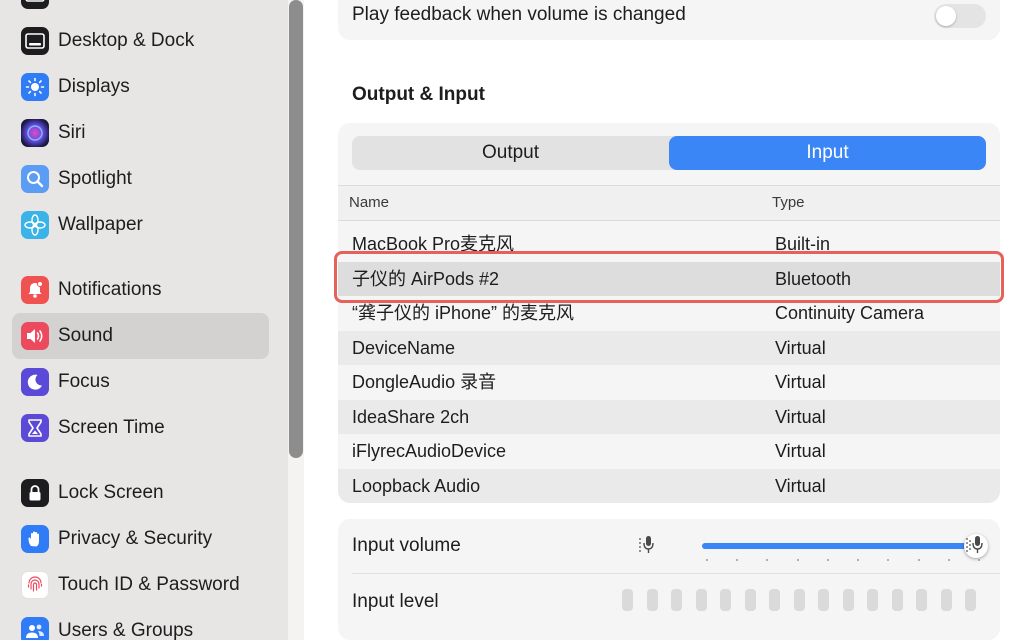  I want to click on toggle-knob, so click(946, 16).